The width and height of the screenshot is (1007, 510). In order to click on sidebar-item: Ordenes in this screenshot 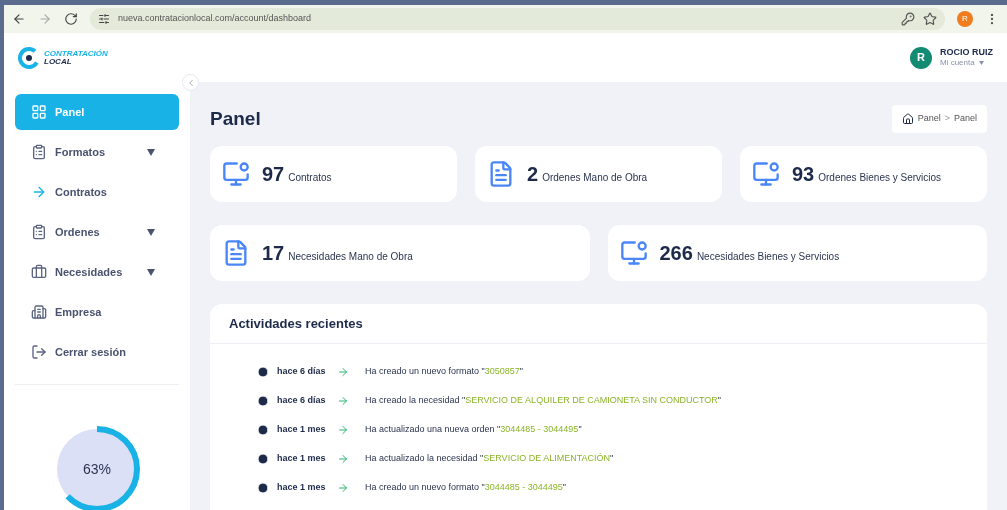, I will do `click(97, 232)`.